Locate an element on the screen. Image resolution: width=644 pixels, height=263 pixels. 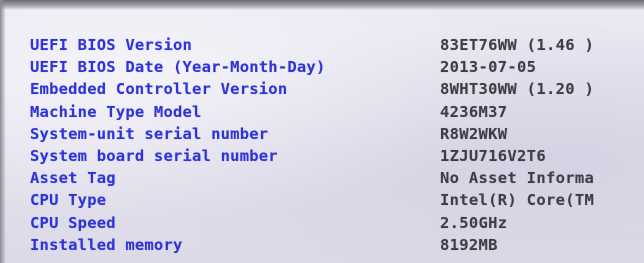
info-row-machine-type: Machine Type Model 4236M37 is located at coordinates (337, 114).